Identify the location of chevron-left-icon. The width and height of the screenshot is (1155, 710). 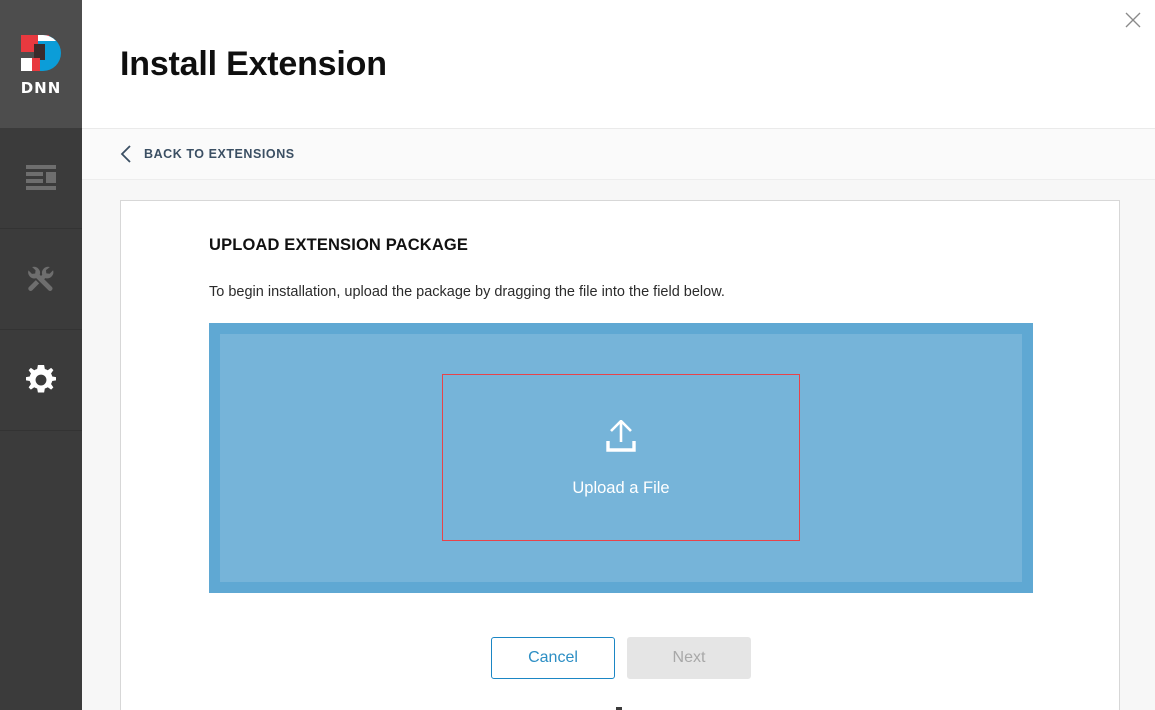
(125, 154).